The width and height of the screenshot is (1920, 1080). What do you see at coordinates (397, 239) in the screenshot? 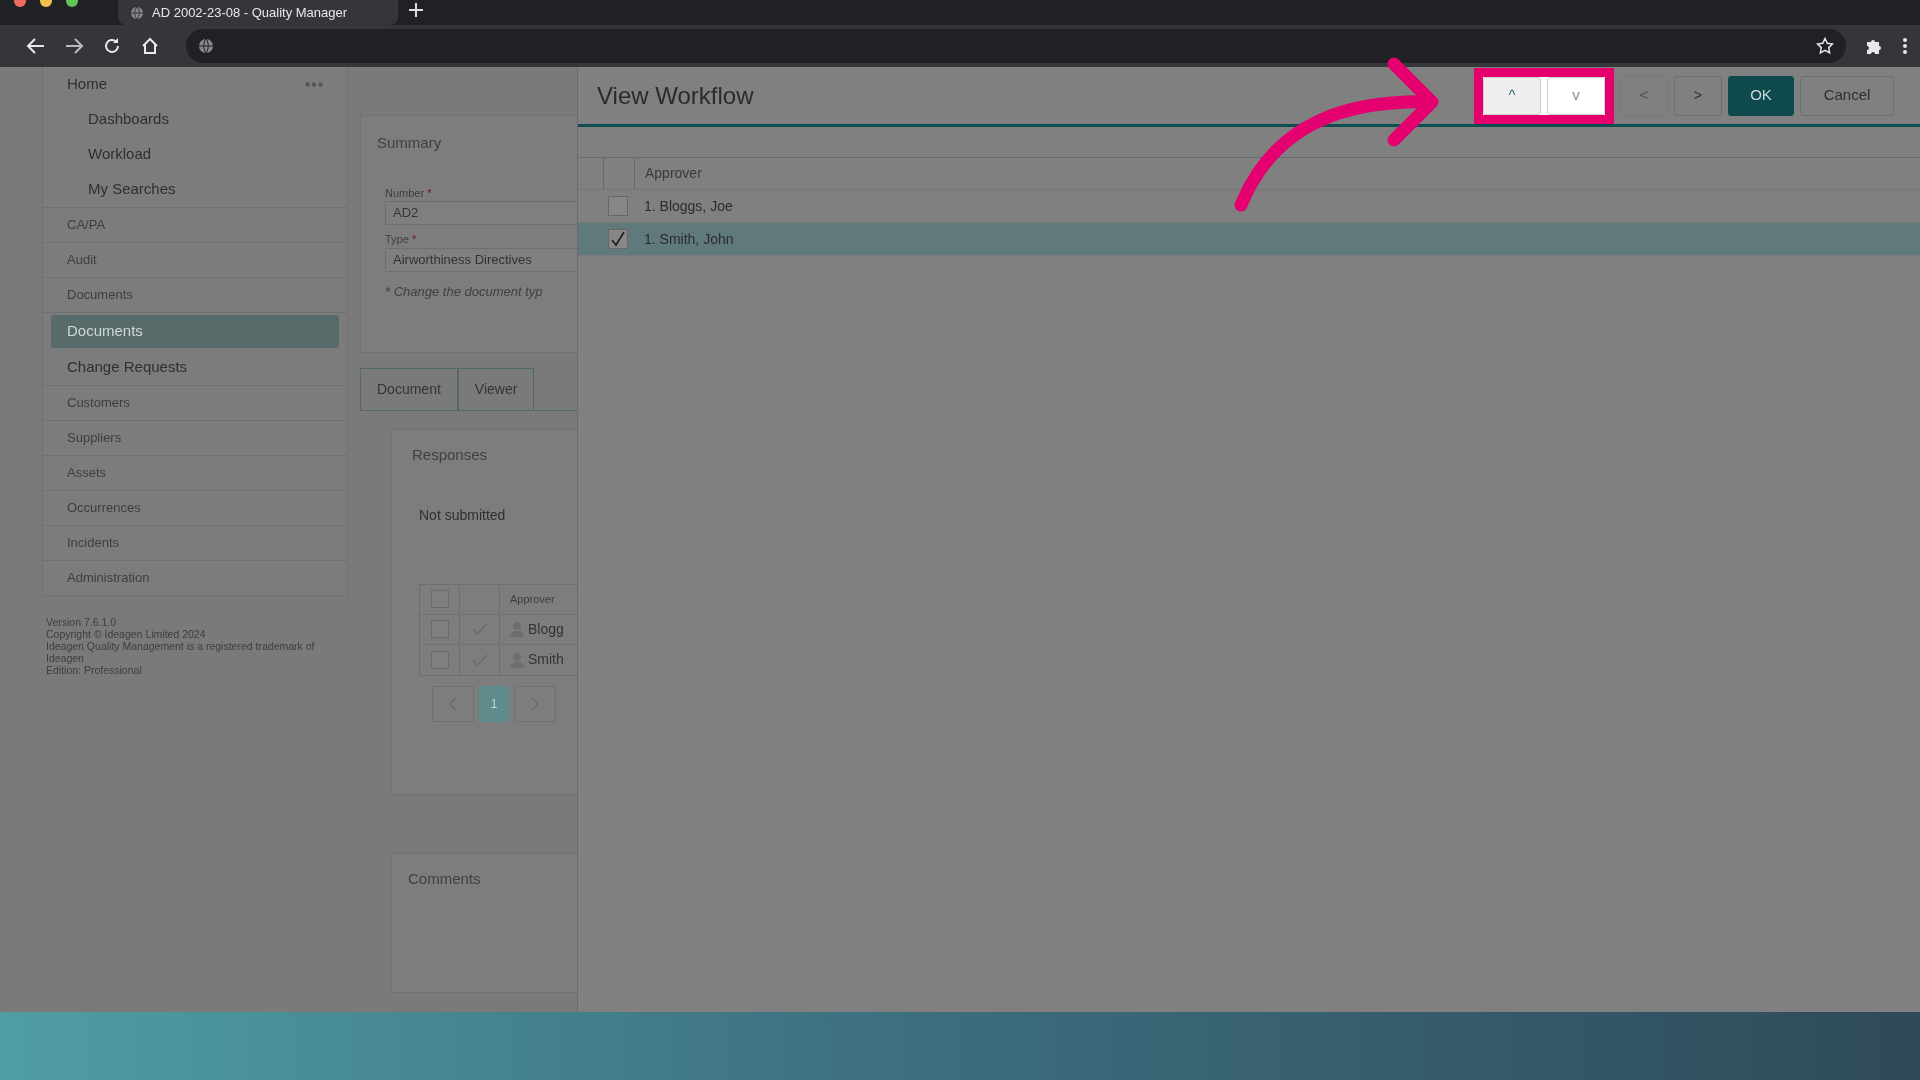
I see `field-label: Type` at bounding box center [397, 239].